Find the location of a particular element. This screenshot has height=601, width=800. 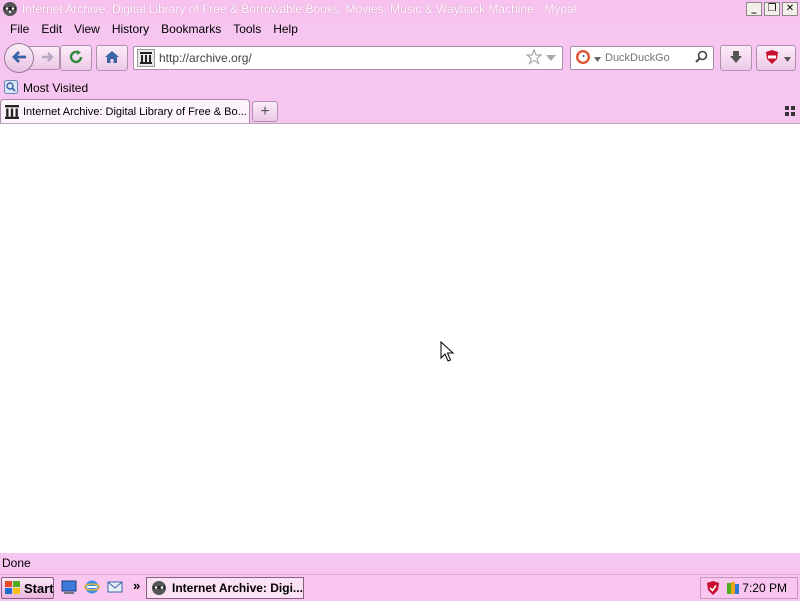

minimize-button: _ is located at coordinates (754, 9).